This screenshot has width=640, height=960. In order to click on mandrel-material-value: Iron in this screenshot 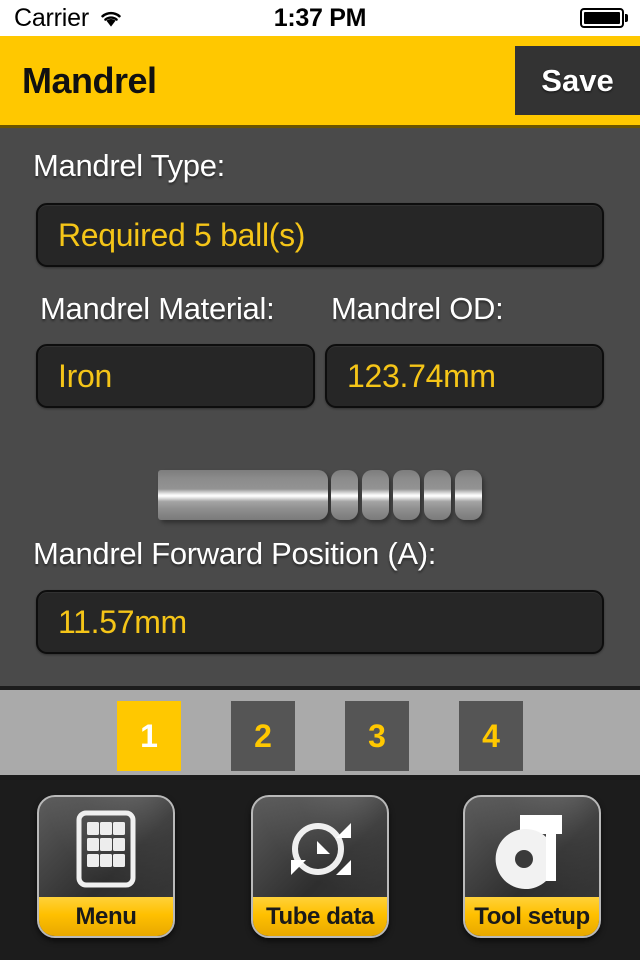, I will do `click(85, 375)`.